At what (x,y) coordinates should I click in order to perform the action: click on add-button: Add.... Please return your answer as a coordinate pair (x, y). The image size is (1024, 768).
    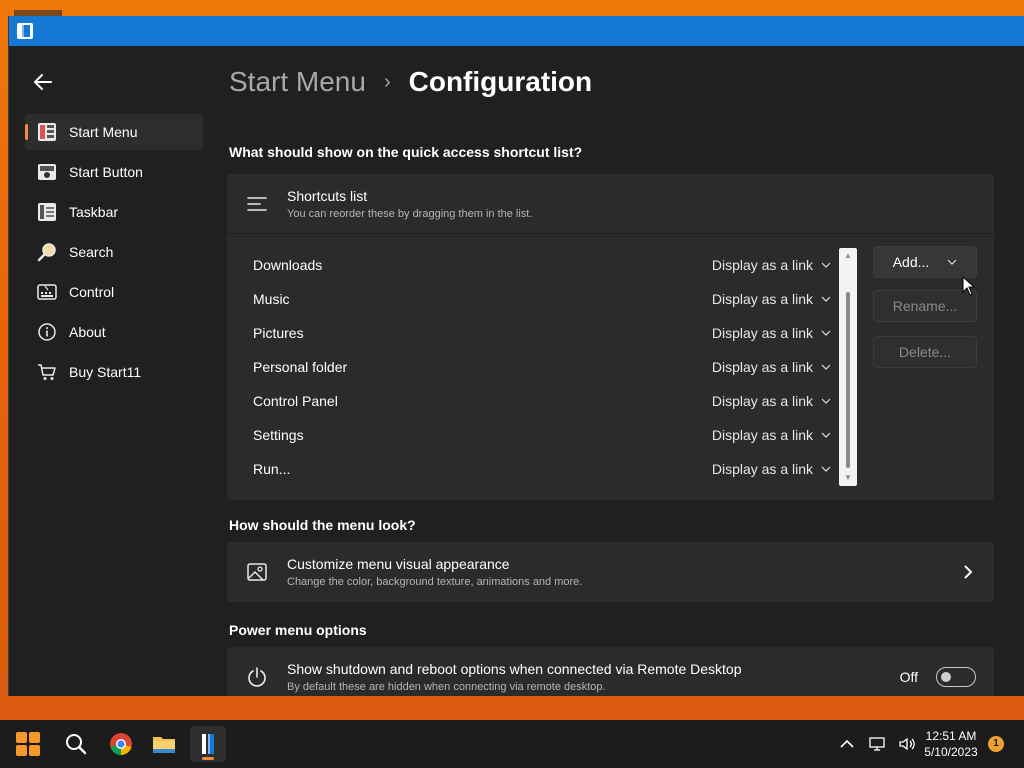
    Looking at the image, I should click on (925, 262).